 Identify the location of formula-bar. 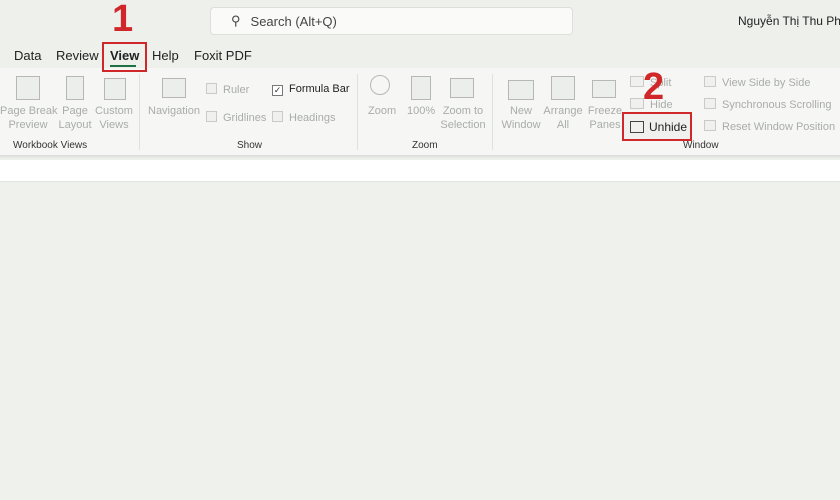
(420, 171).